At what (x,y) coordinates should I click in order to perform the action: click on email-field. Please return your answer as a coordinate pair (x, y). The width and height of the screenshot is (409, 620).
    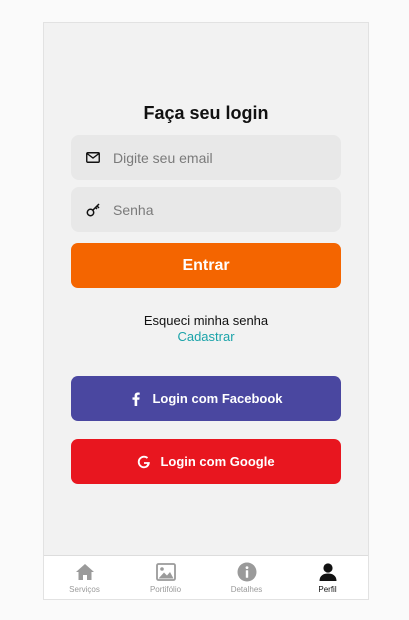
    Looking at the image, I should click on (206, 157).